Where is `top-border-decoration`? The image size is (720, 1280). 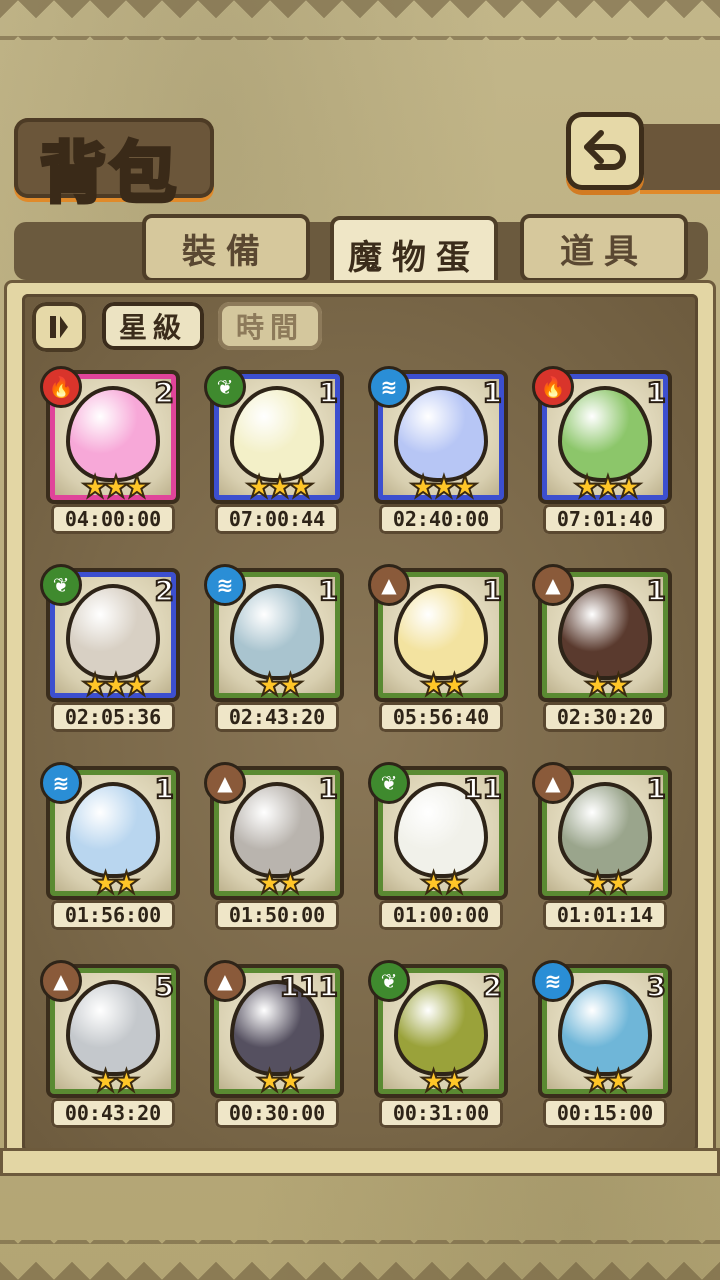 top-border-decoration is located at coordinates (360, 20).